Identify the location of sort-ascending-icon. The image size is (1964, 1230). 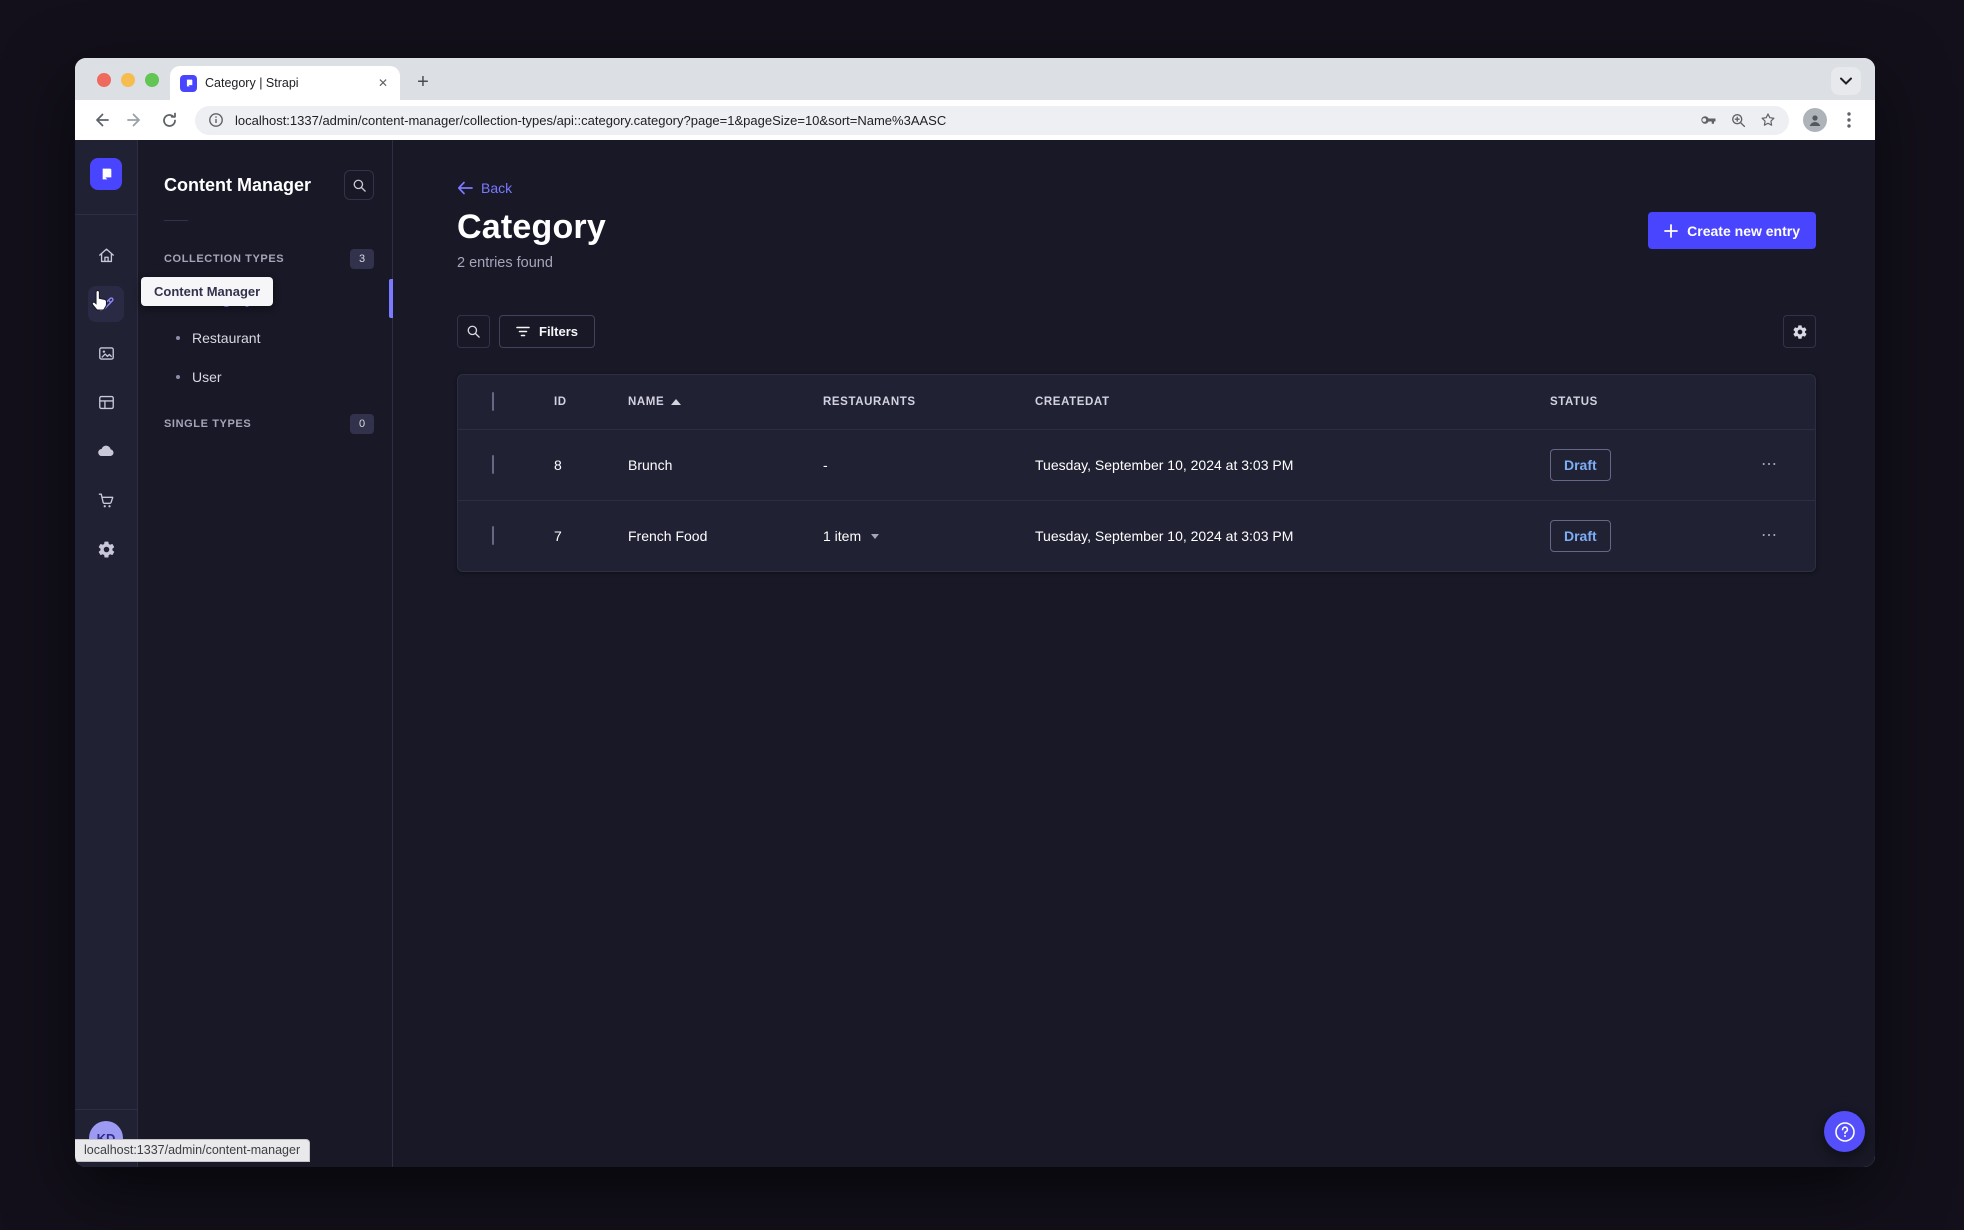
(676, 402).